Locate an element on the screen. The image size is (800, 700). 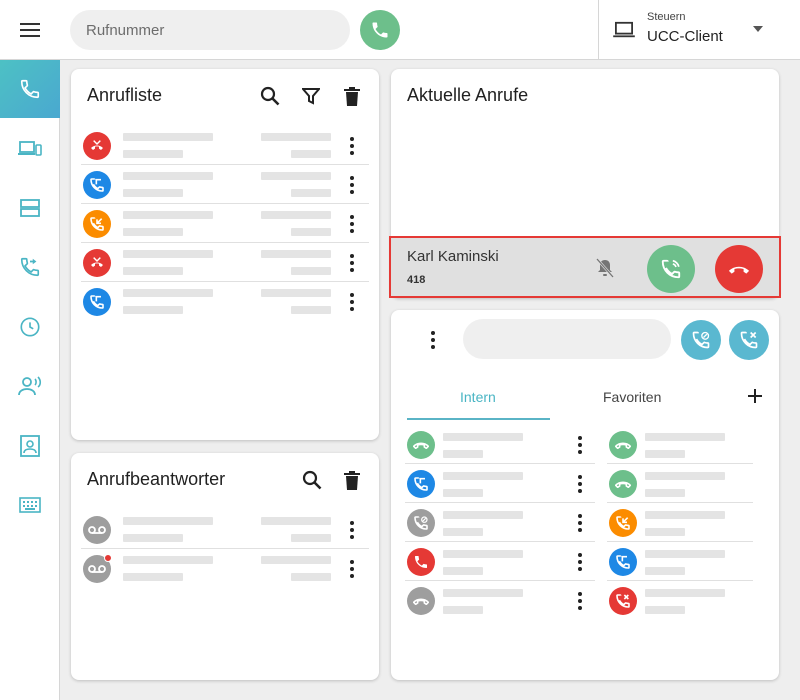
call-end-icon is located at coordinates (739, 270).